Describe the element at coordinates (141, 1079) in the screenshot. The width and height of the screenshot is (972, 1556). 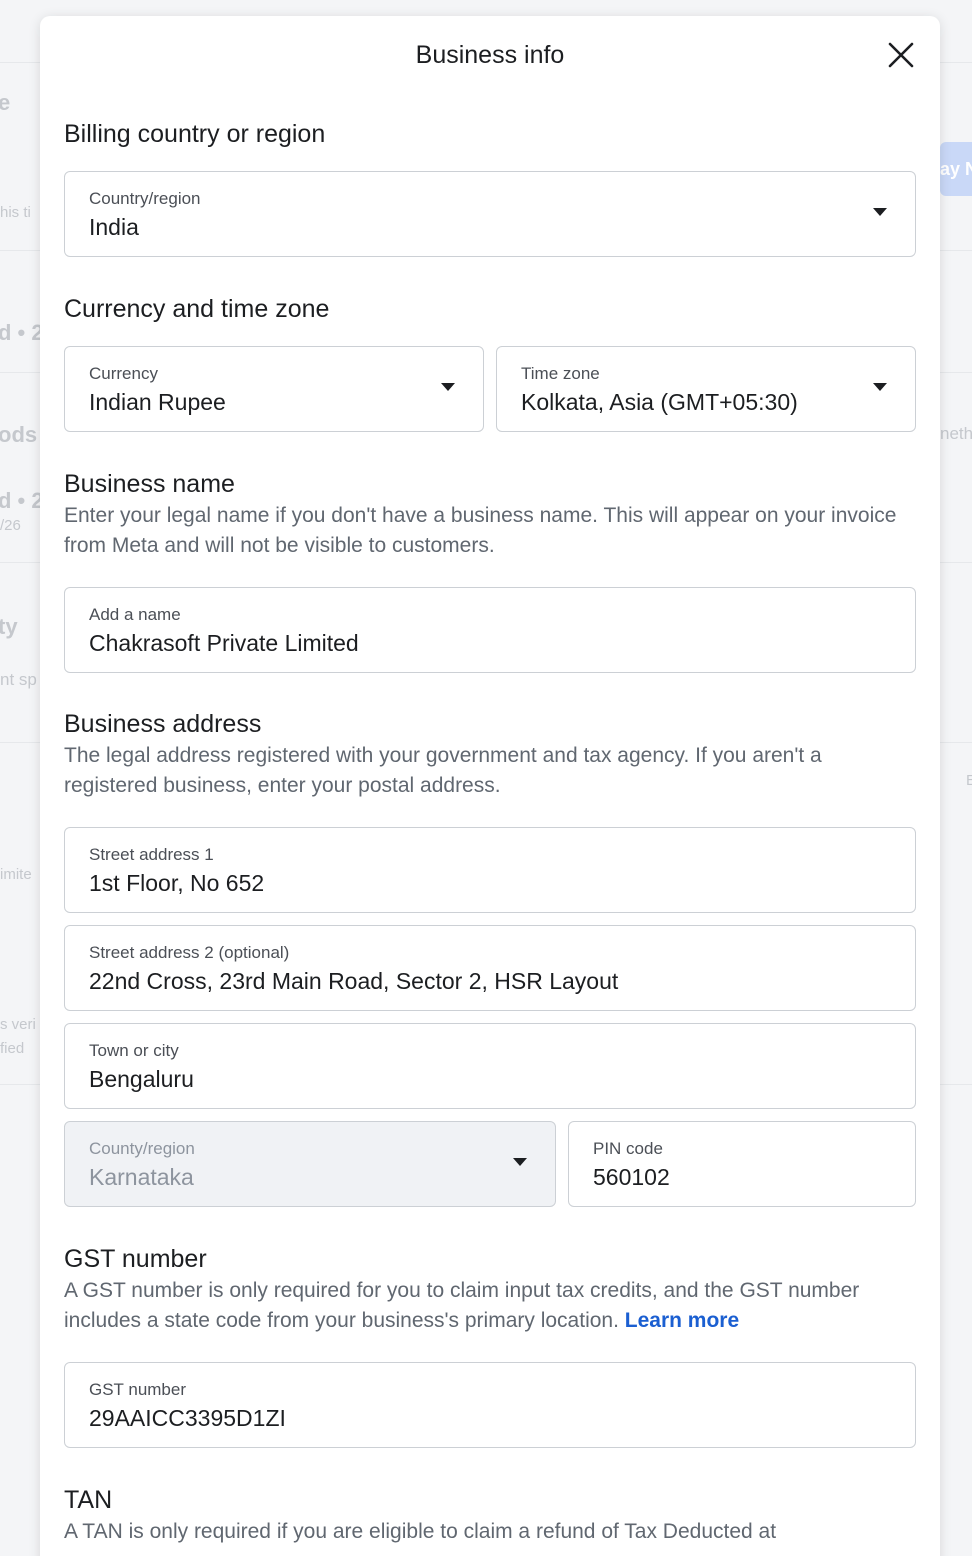
I see `city-value: Bengaluru` at that location.